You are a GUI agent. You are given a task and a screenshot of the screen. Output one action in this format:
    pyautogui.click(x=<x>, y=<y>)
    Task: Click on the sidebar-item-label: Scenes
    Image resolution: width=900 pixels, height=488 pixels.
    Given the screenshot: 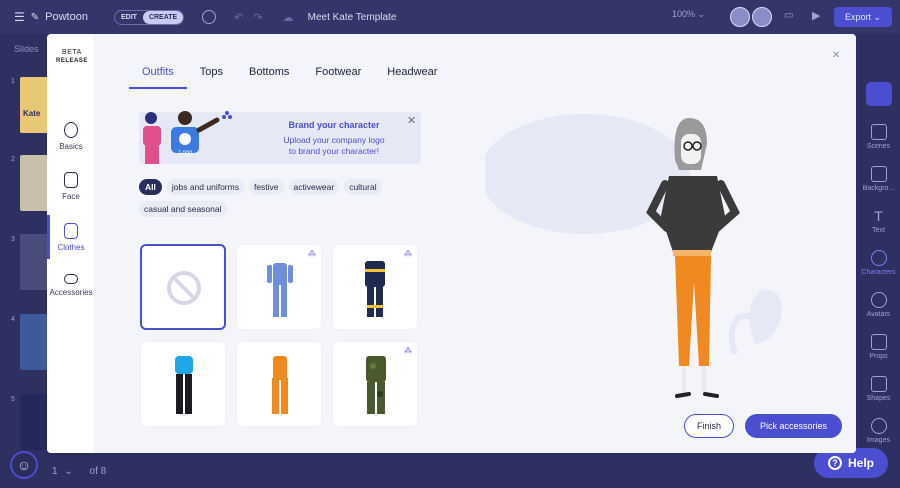 What is the action you would take?
    pyautogui.click(x=878, y=146)
    